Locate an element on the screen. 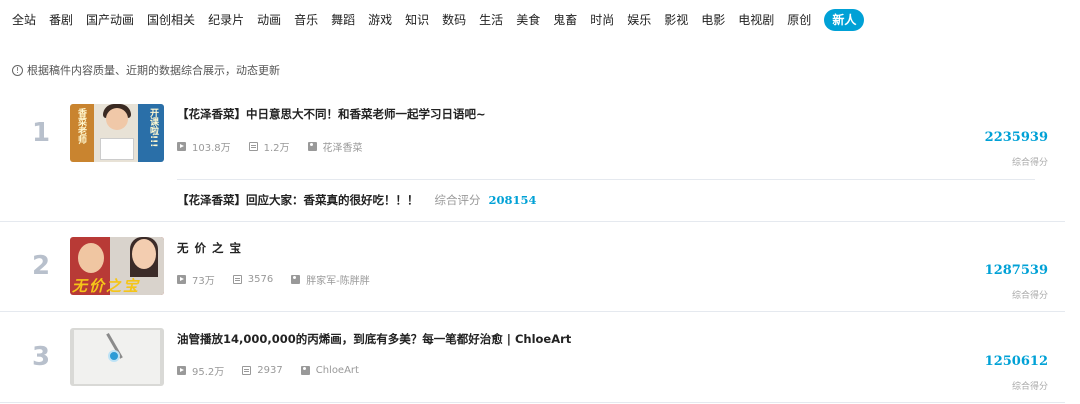  tab-guochuang: 国创相关 is located at coordinates (171, 20).